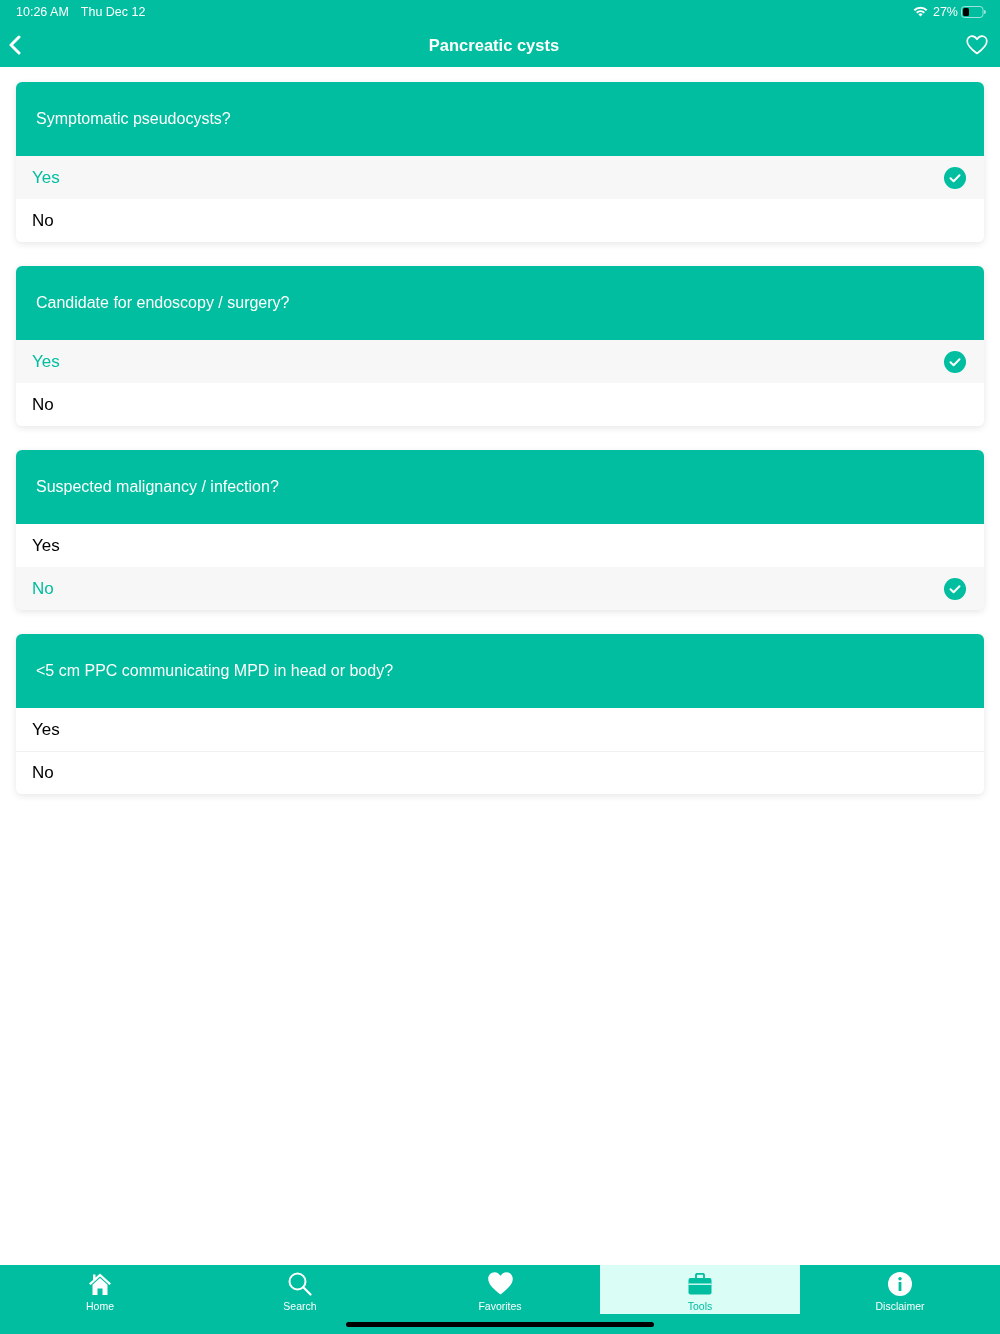 The image size is (1000, 1334). Describe the element at coordinates (100, 1283) in the screenshot. I see `home-icon` at that location.